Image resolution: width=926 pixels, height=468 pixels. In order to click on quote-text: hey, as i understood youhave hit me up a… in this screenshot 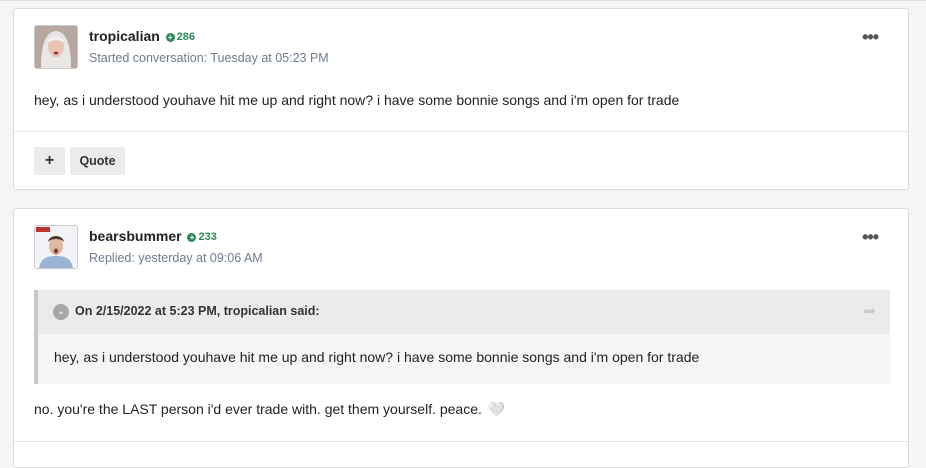, I will do `click(377, 357)`.